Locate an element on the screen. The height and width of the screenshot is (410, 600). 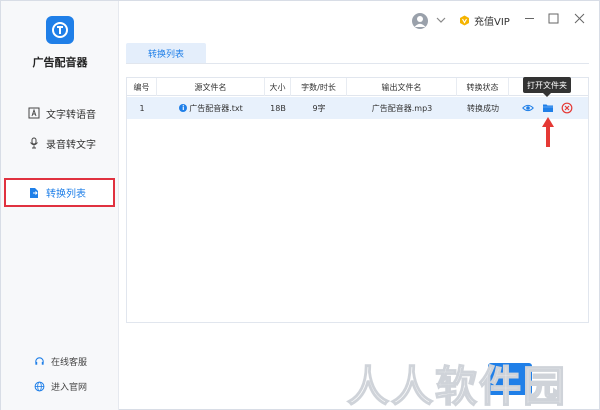
column-header-source: 源文件名 is located at coordinates (211, 87).